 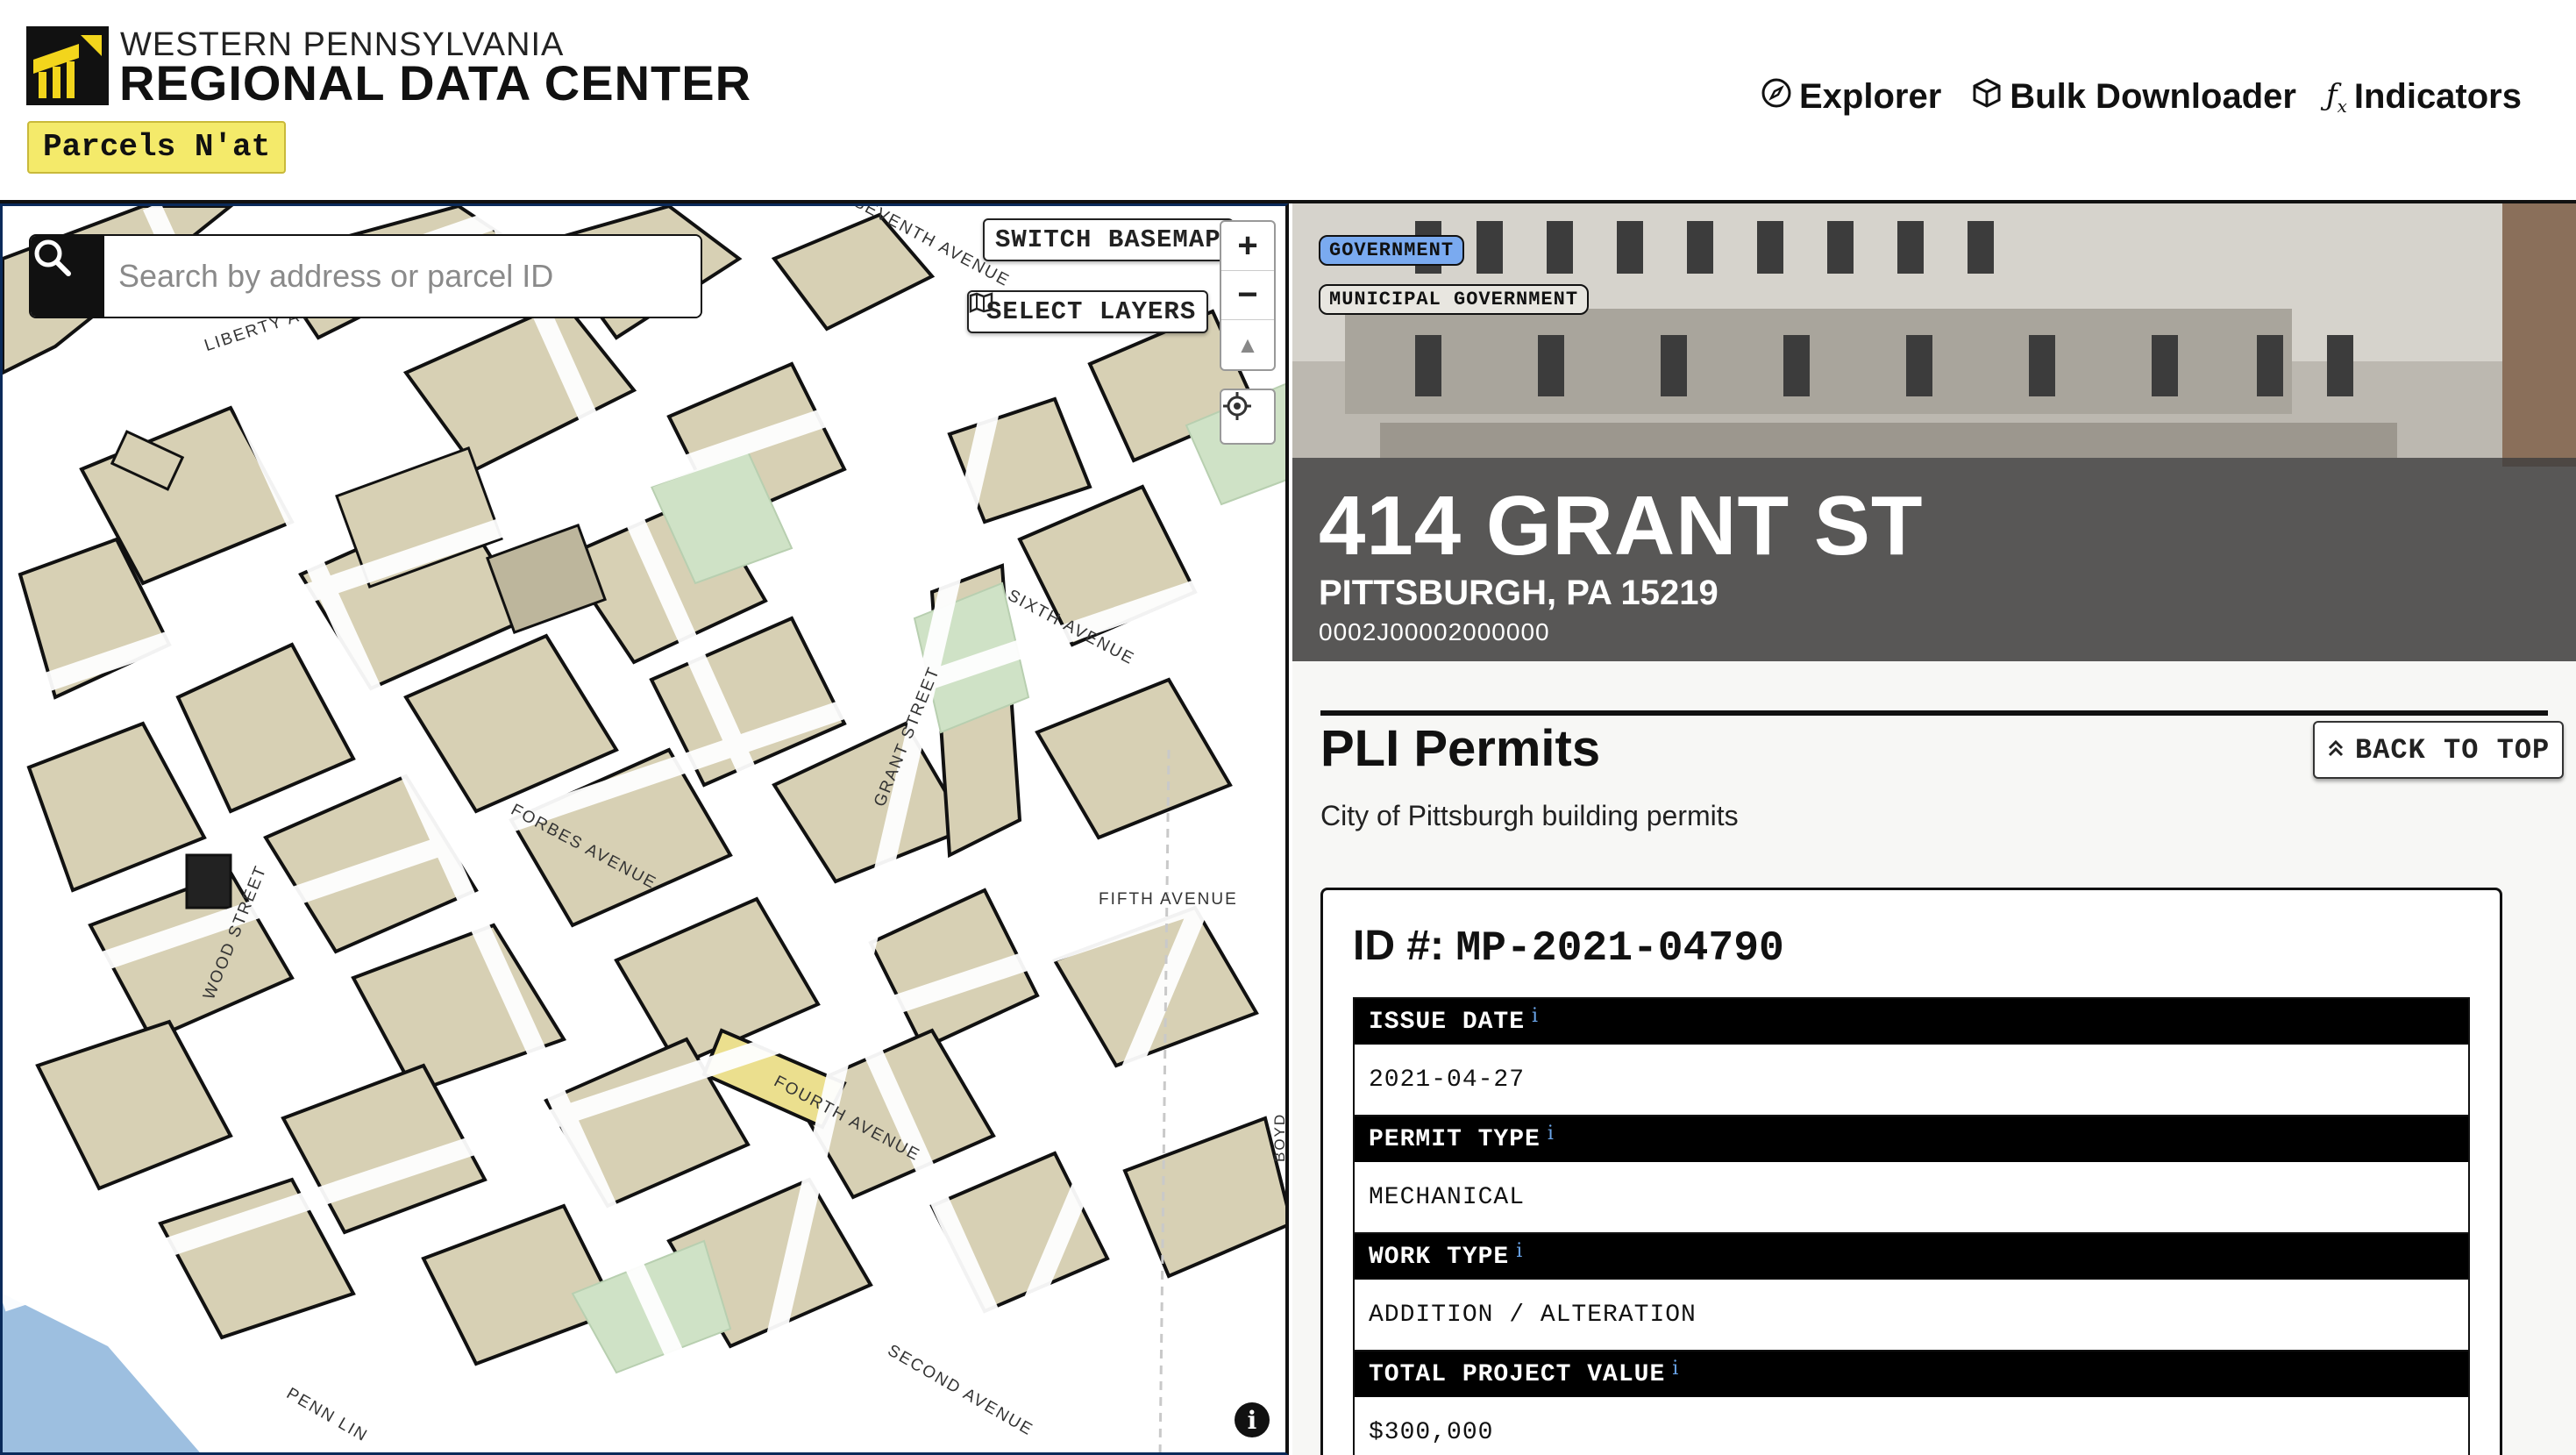 I want to click on field-permit-type: PERMIT TYPE i MECHANICAL, so click(x=1911, y=1173).